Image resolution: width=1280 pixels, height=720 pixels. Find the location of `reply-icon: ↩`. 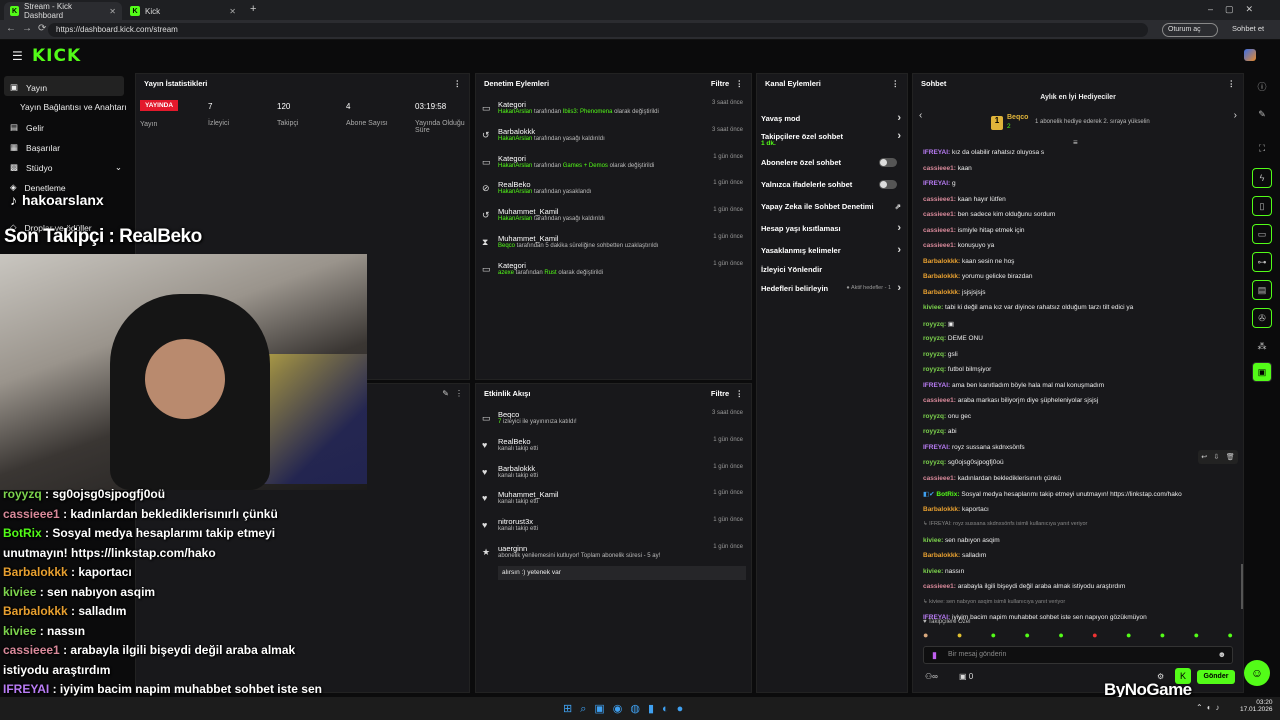

reply-icon: ↩ is located at coordinates (1204, 457).